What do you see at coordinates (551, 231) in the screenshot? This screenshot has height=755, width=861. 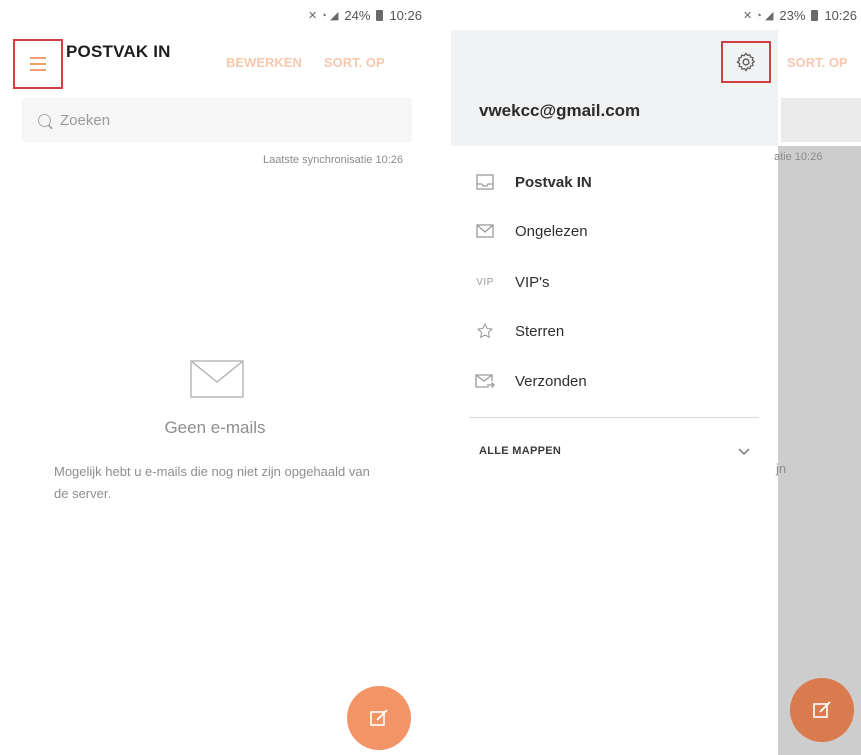 I see `drawer-item-label: Ongelezen` at bounding box center [551, 231].